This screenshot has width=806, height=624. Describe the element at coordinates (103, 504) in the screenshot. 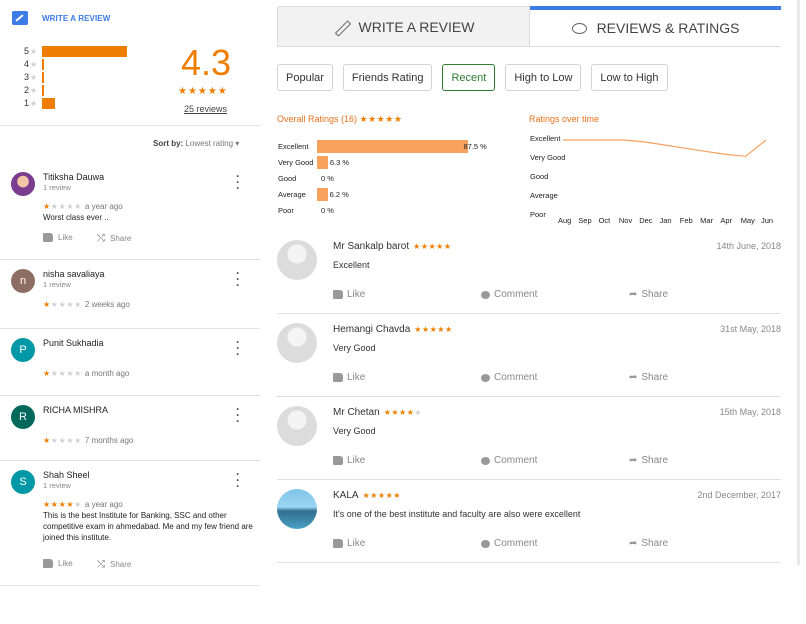

I see `review-time: a year ago` at that location.